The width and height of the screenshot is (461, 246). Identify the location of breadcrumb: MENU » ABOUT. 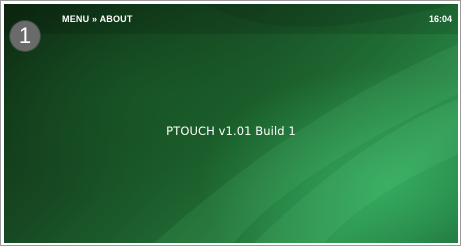
(97, 19).